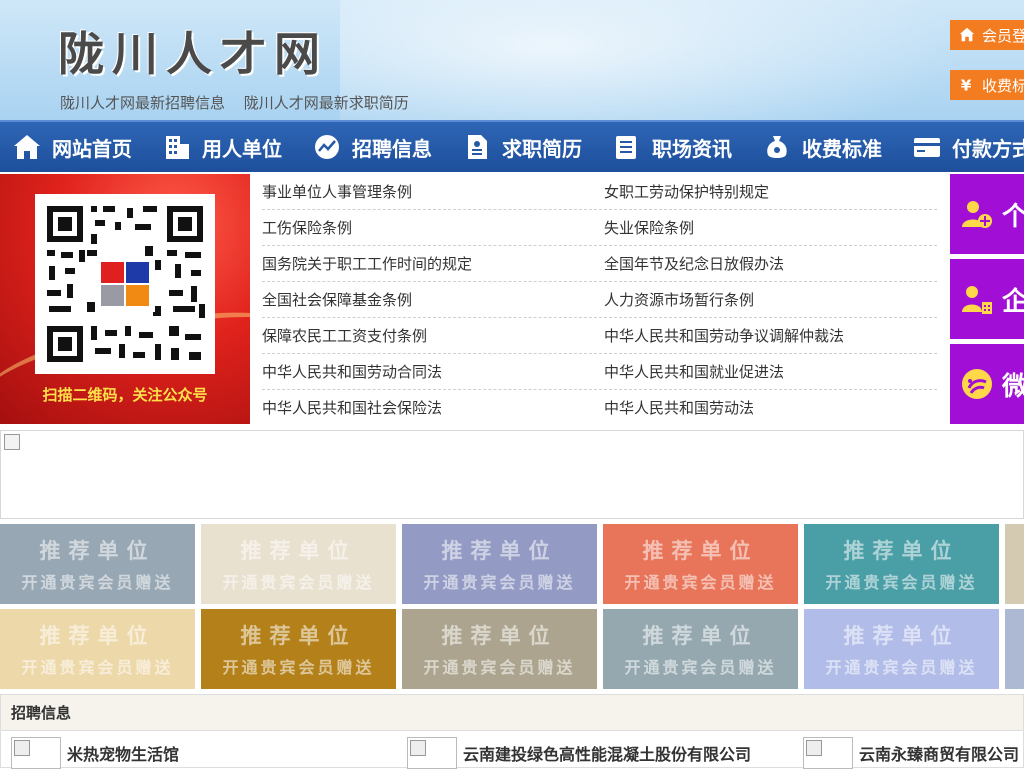 This screenshot has width=1024, height=769. I want to click on law-link: 中华人民共和国劳动法, so click(770, 408).